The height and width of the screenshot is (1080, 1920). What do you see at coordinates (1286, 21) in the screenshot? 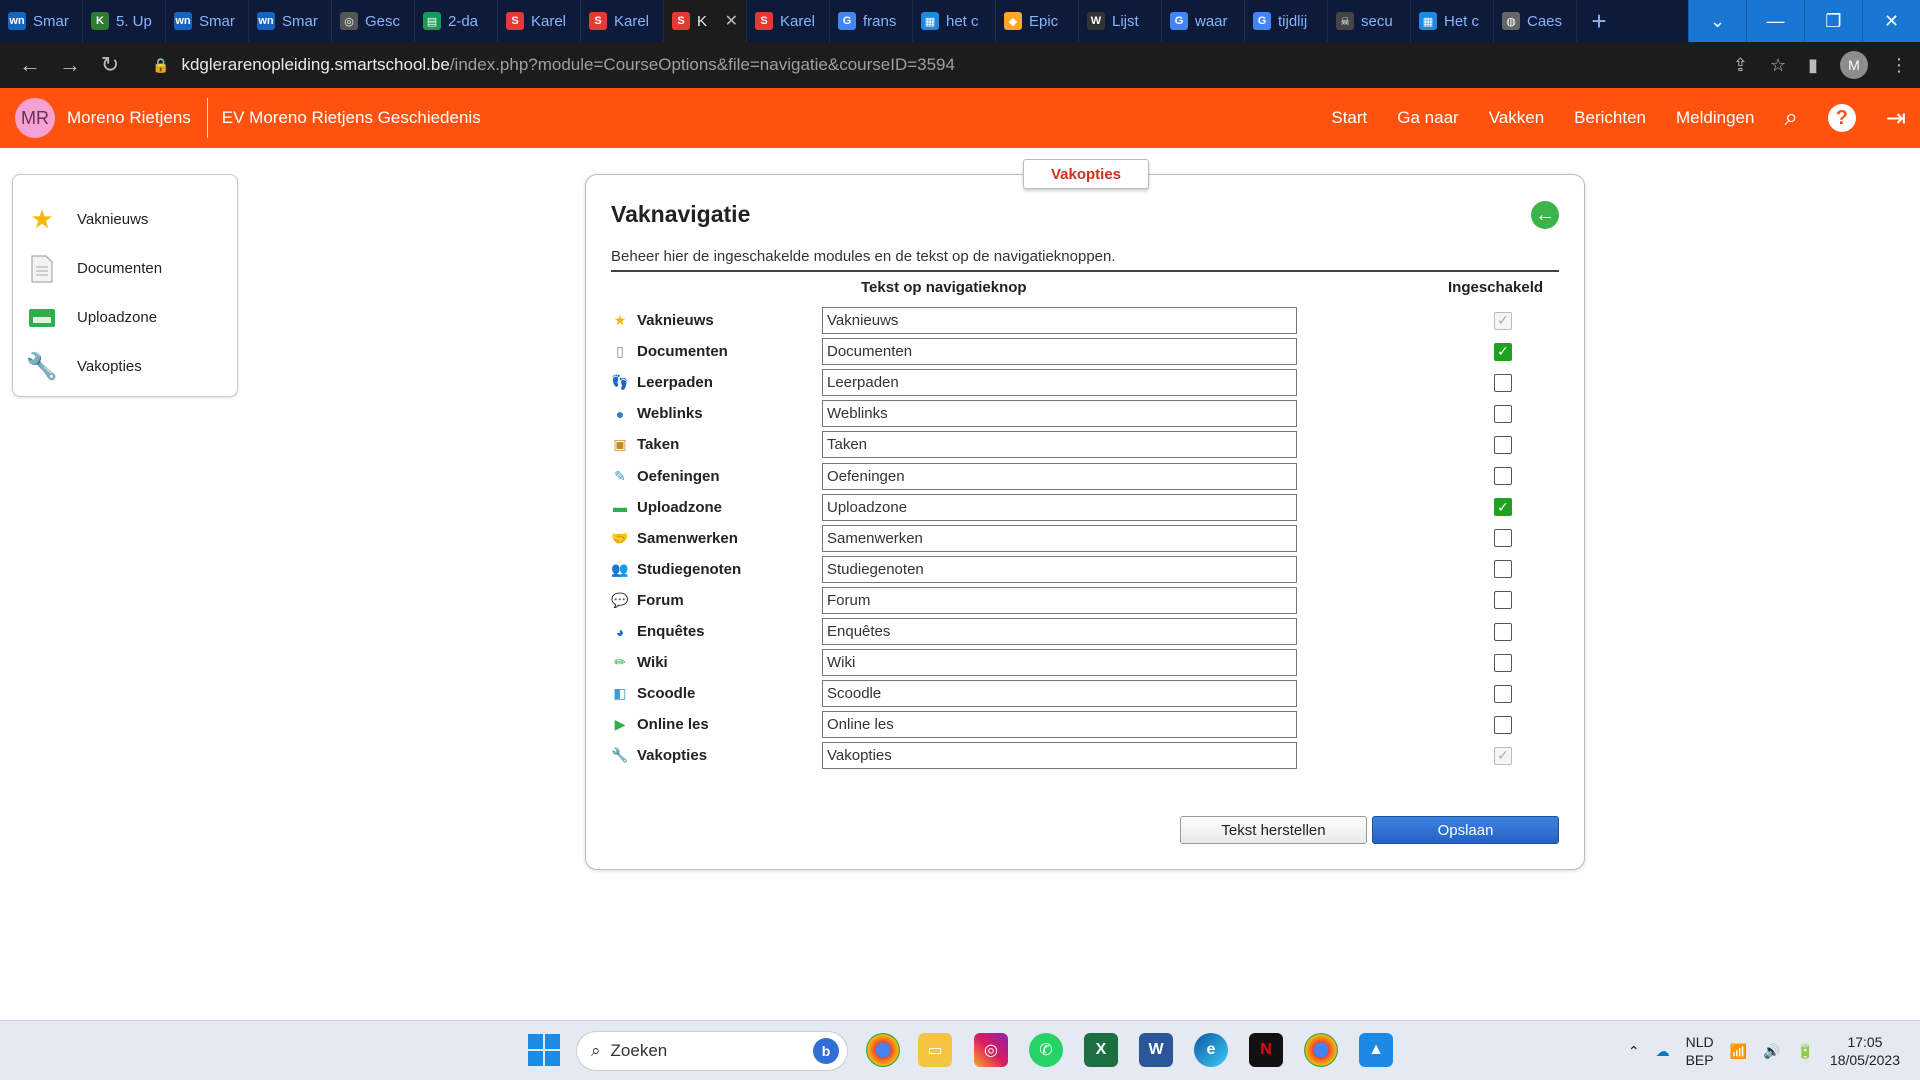
I see `browser-tab: Gtijdlij` at bounding box center [1286, 21].